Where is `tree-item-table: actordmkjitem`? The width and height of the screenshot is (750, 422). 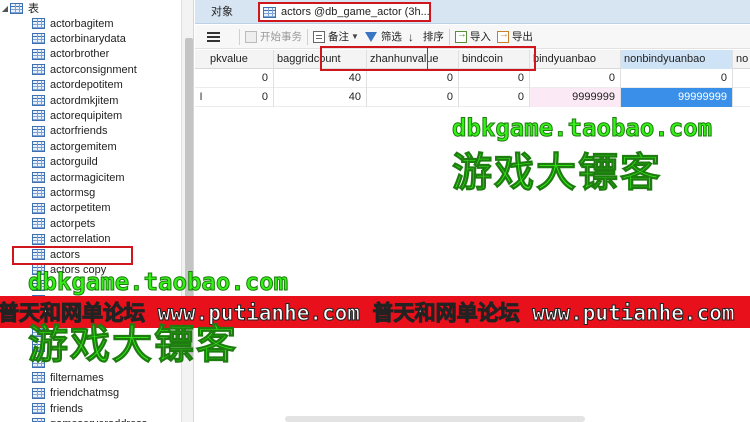 tree-item-table: actordmkjitem is located at coordinates (75, 100).